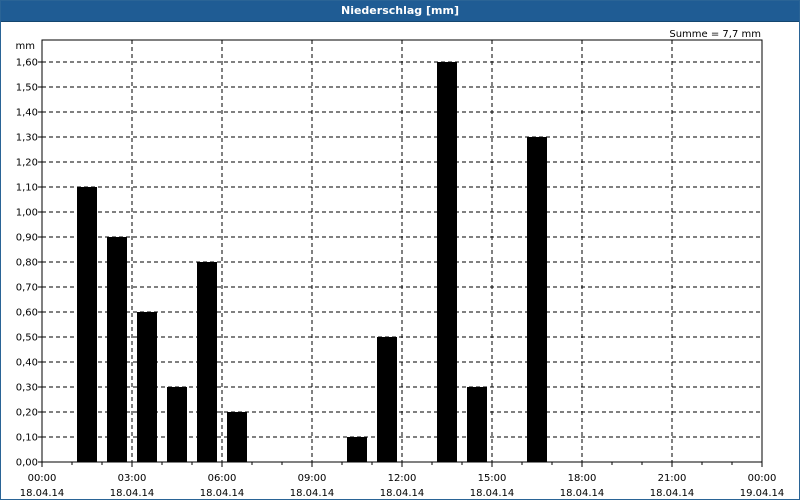  Describe the element at coordinates (27, 463) in the screenshot. I see `y-tick-label: 0,00` at that location.